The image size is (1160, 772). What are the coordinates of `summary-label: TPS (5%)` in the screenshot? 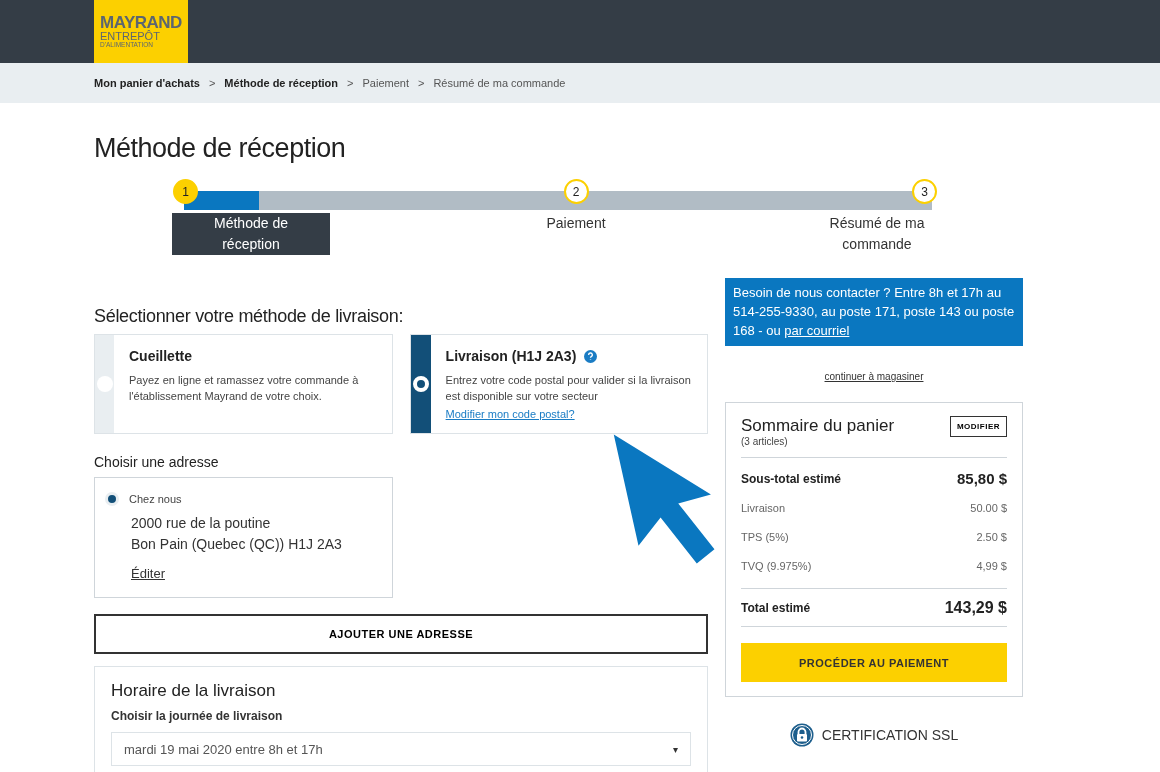 It's located at (765, 536).